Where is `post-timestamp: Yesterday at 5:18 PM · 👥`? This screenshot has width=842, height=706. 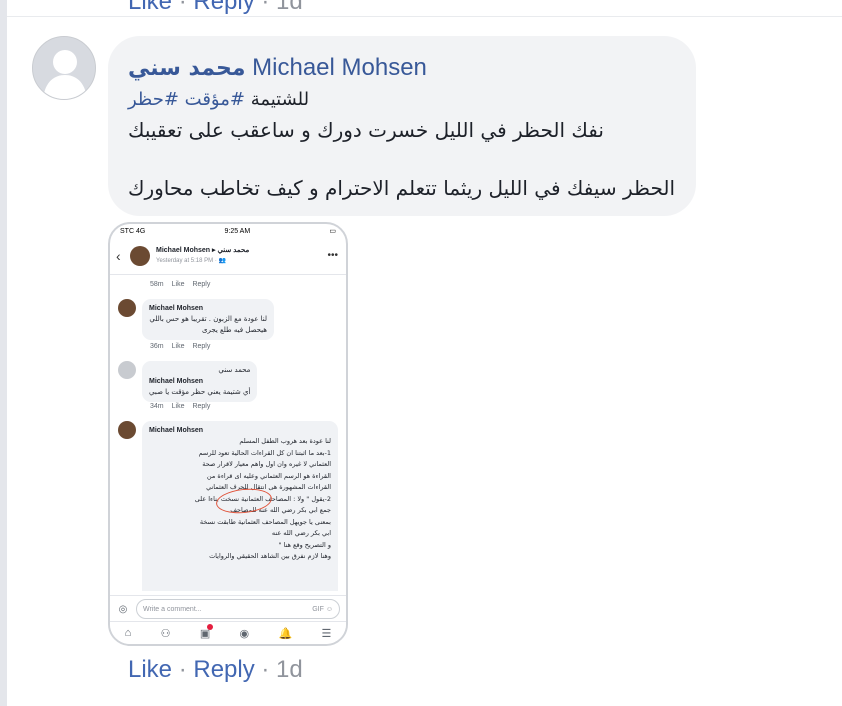 post-timestamp: Yesterday at 5:18 PM · 👥 is located at coordinates (191, 261).